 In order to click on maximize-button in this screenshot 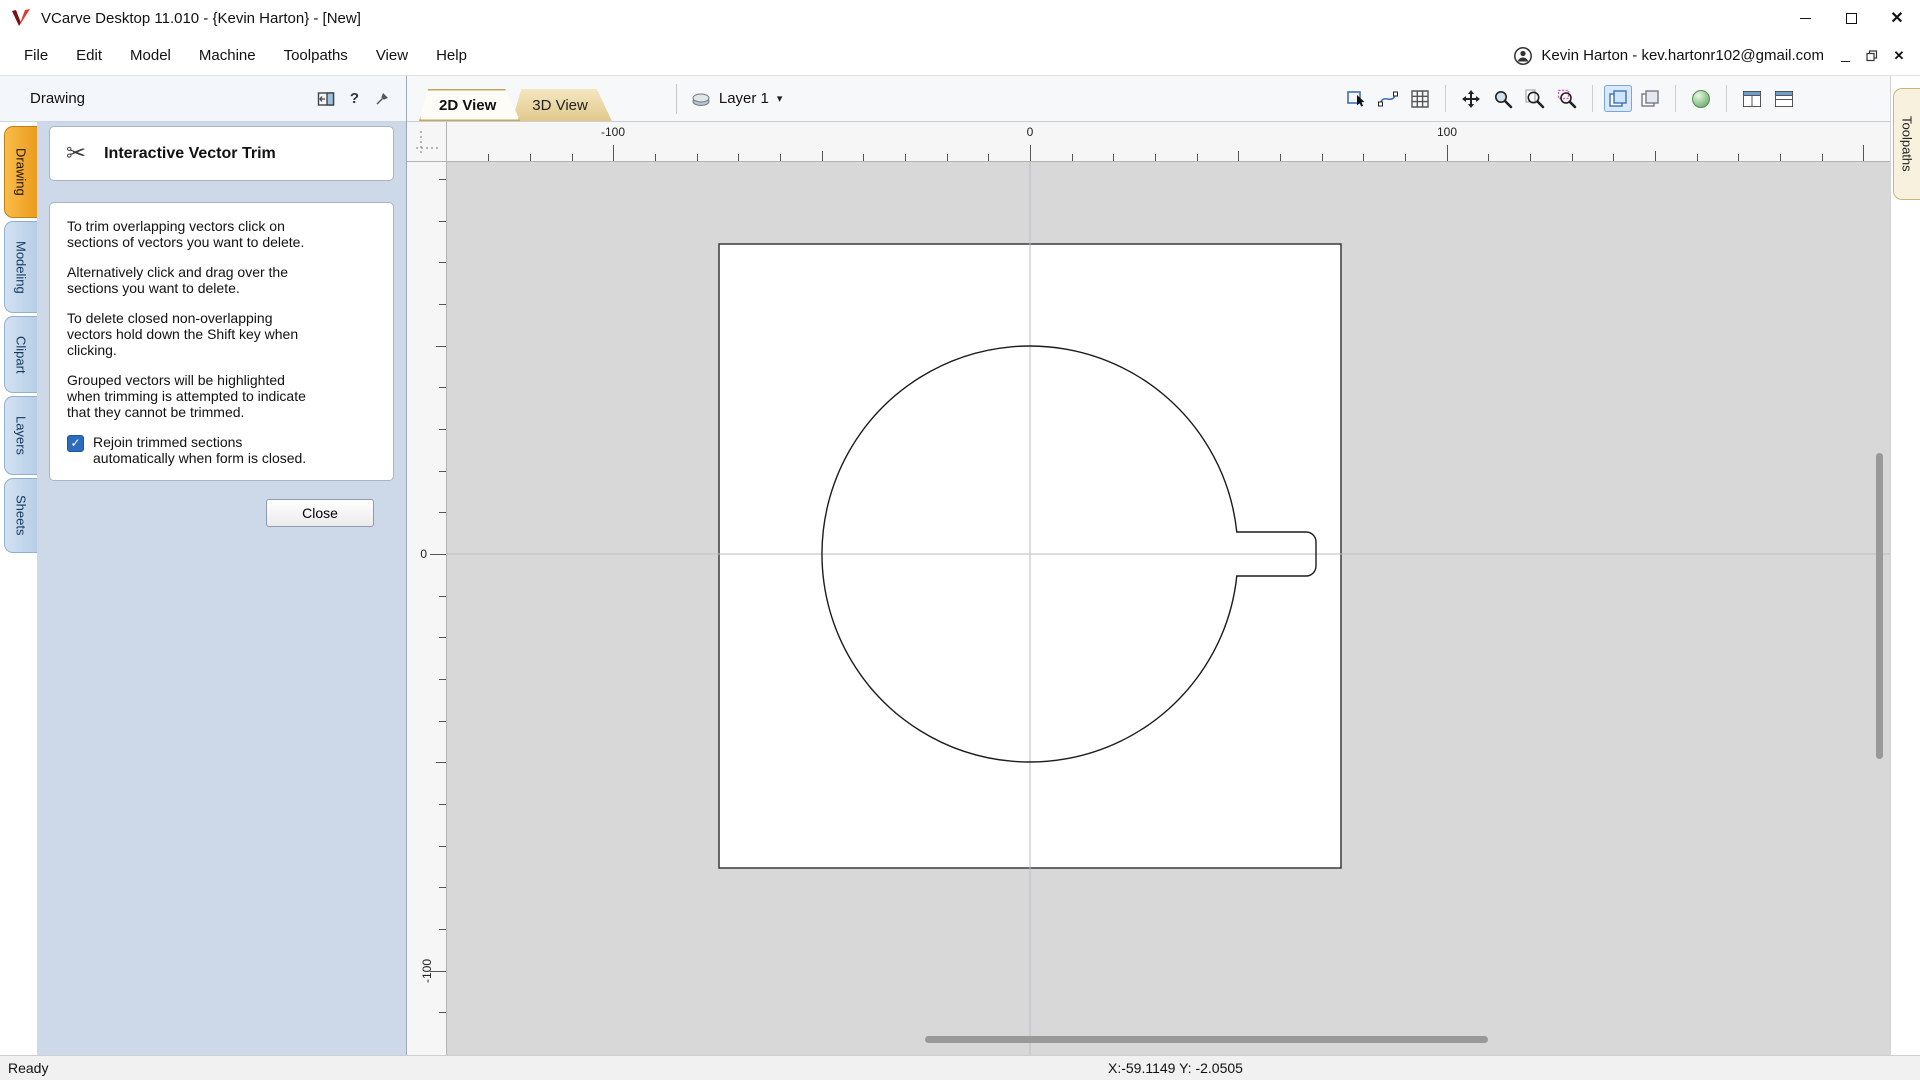, I will do `click(1851, 18)`.